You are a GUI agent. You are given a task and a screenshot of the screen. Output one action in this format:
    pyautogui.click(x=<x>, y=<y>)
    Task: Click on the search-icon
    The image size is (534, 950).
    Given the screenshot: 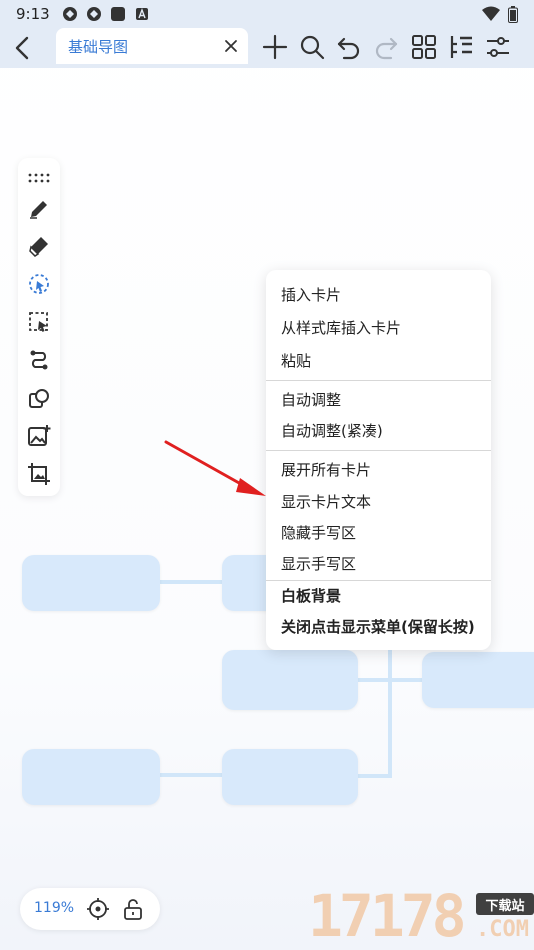 What is the action you would take?
    pyautogui.click(x=312, y=47)
    